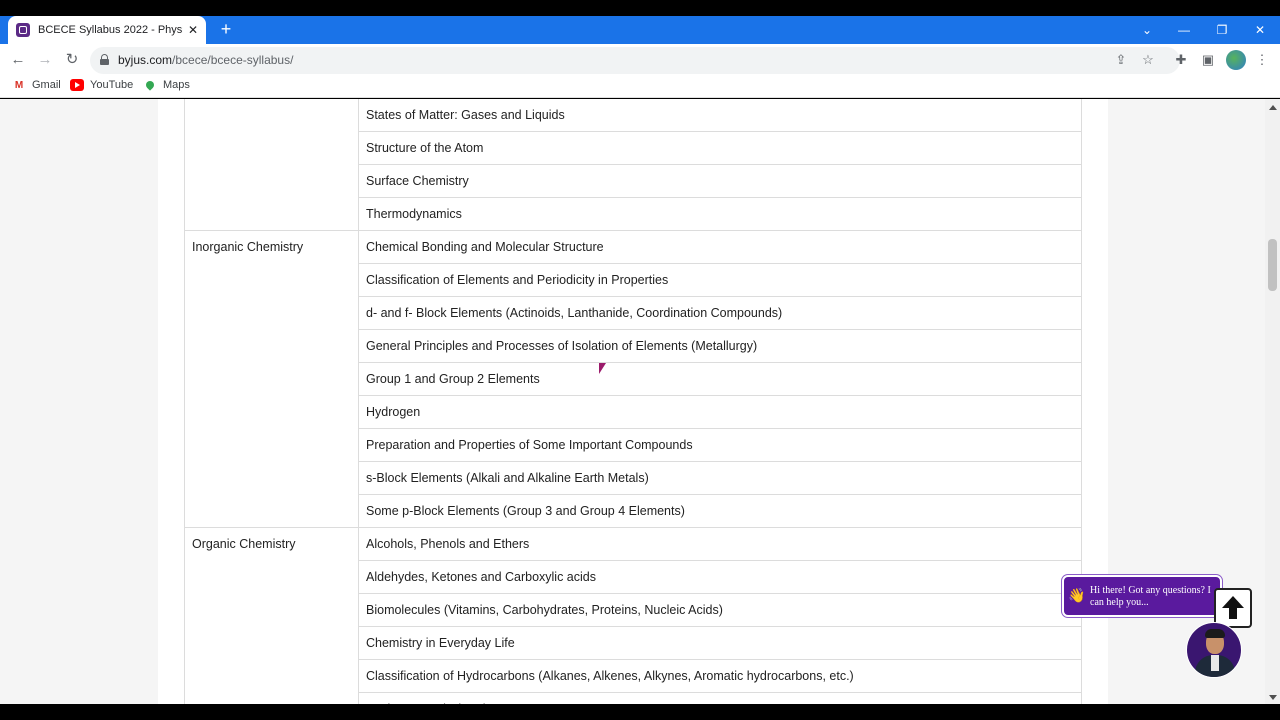 The height and width of the screenshot is (720, 1280). What do you see at coordinates (720, 148) in the screenshot?
I see `topic-cell: Structure of the Atom` at bounding box center [720, 148].